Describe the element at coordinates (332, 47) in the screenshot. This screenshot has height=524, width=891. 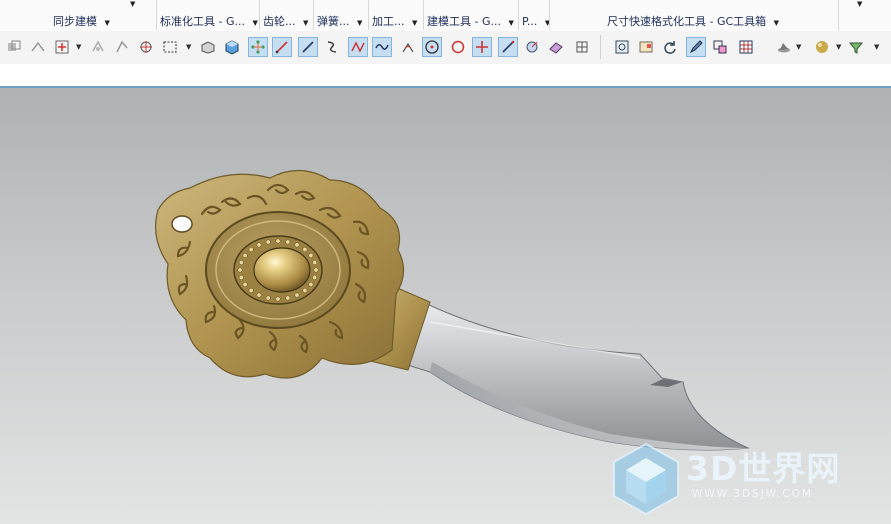
I see `curve-s-icon` at that location.